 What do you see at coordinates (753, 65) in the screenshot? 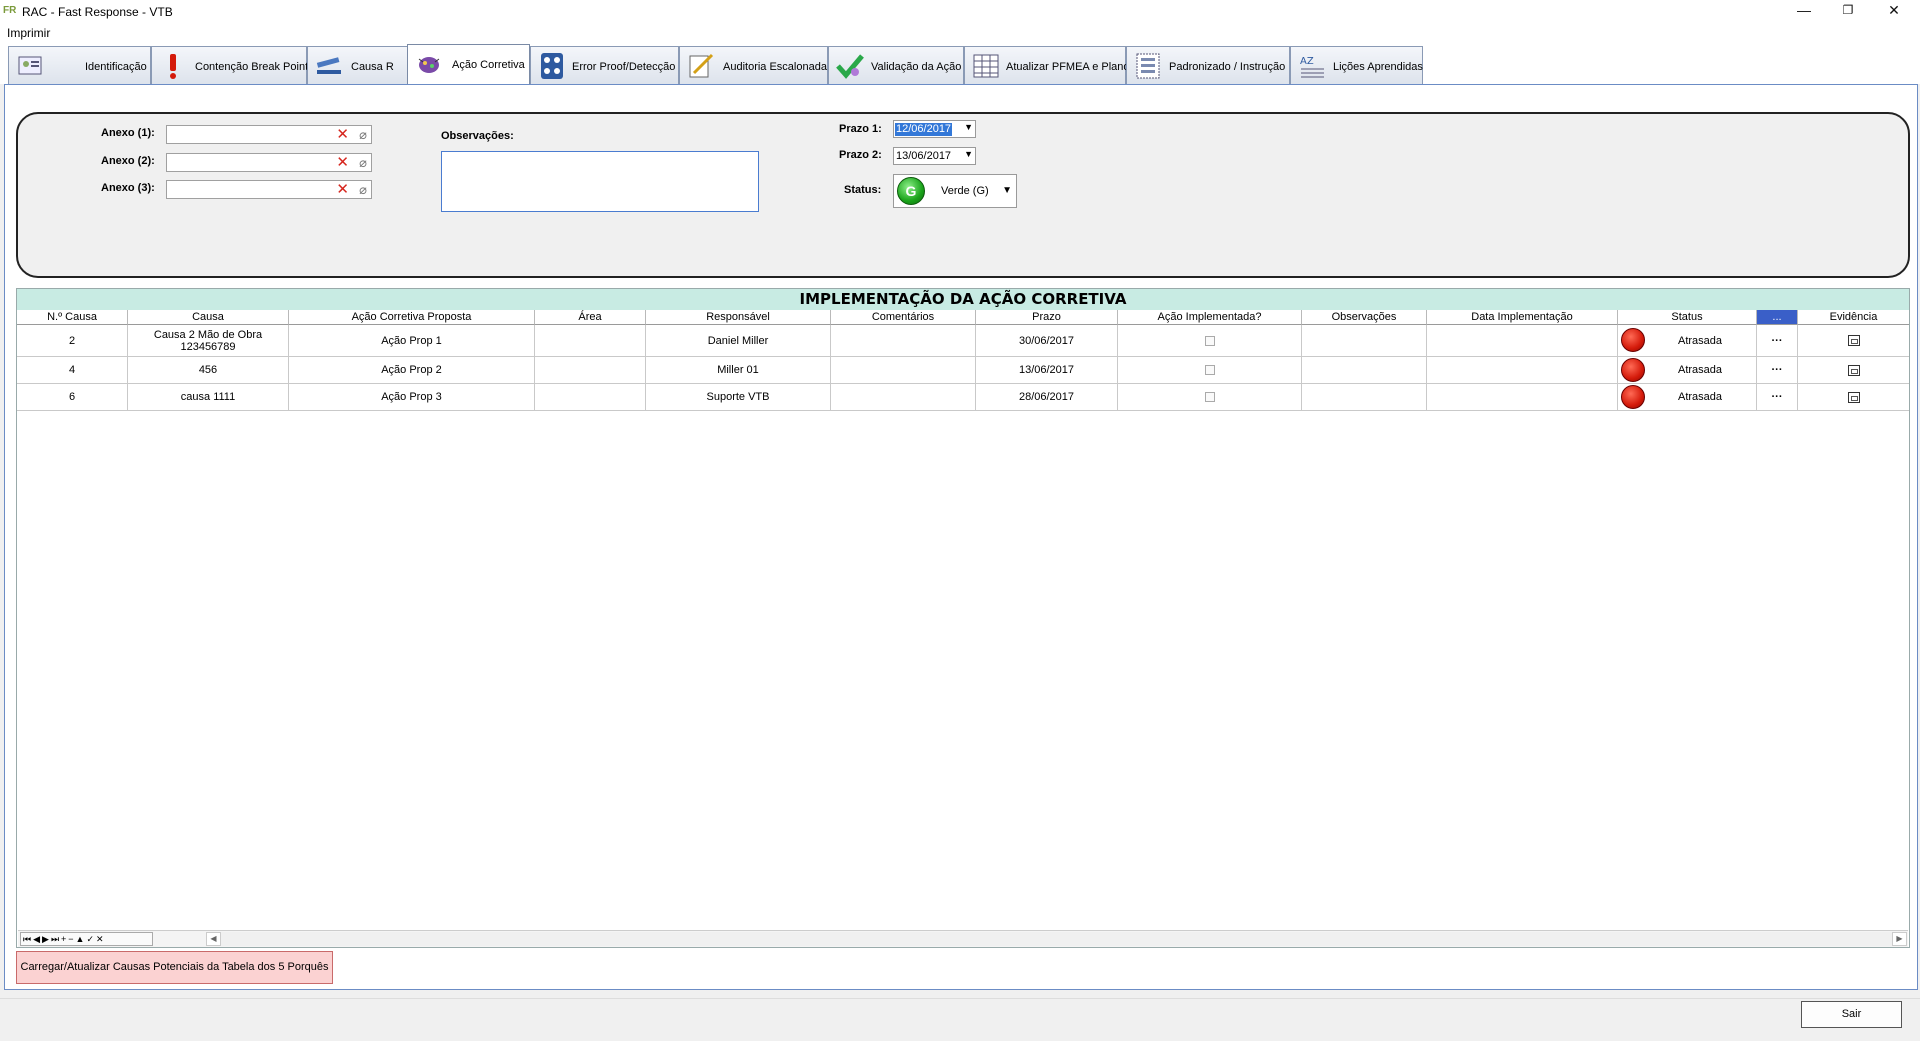
I see `tab-auditoria: Auditoria Escalonada` at bounding box center [753, 65].